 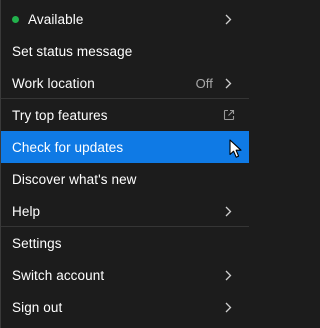 What do you see at coordinates (236, 149) in the screenshot?
I see `mouse-pointer-icon` at bounding box center [236, 149].